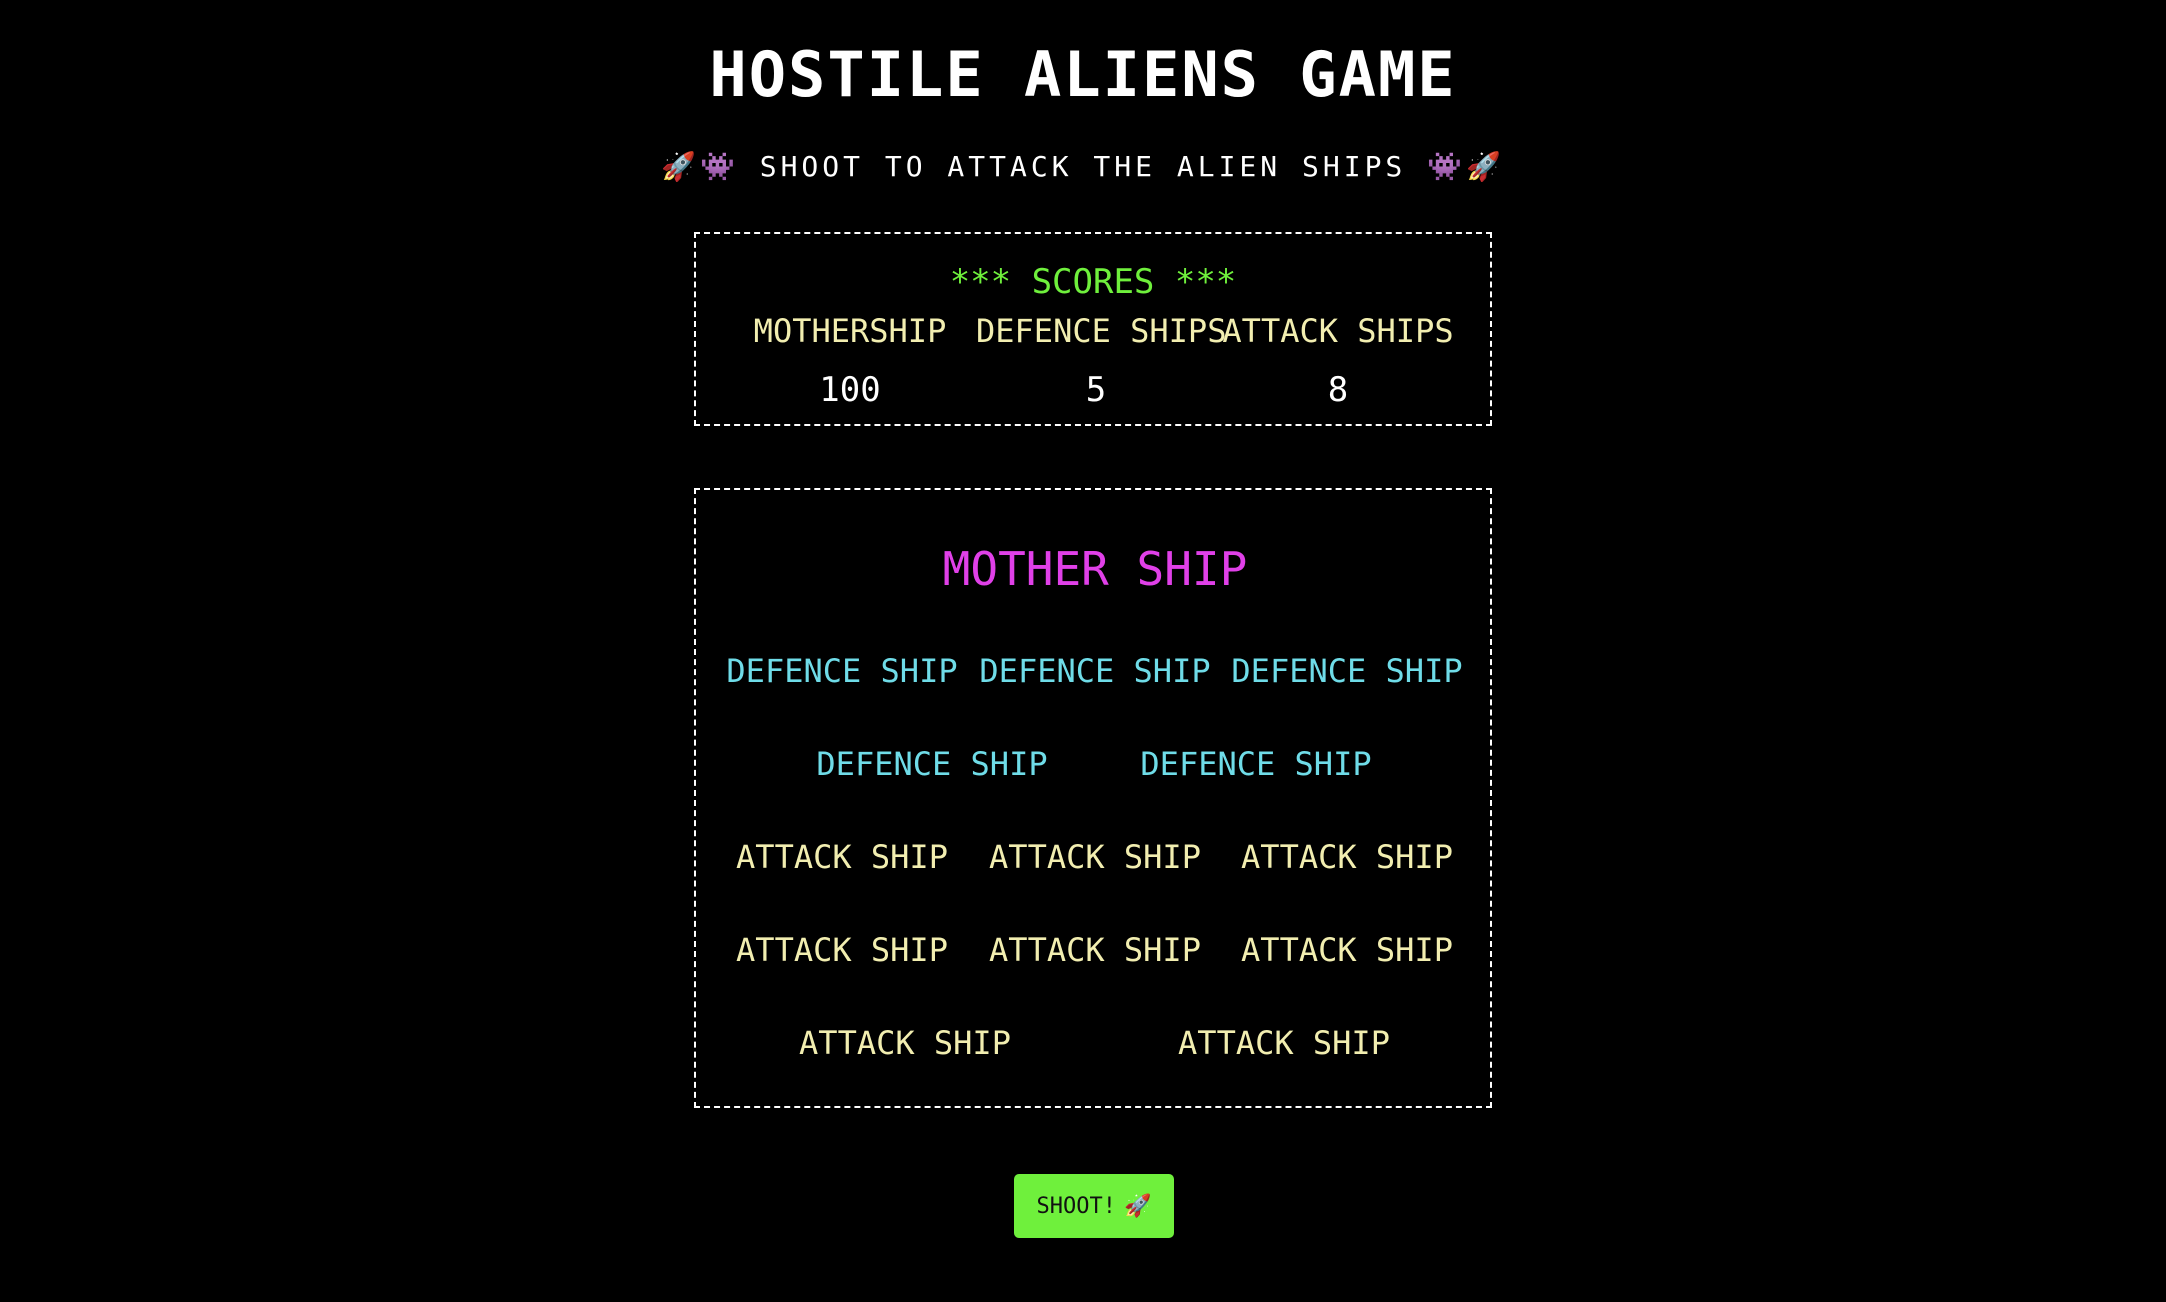 Image resolution: width=2166 pixels, height=1302 pixels. I want to click on mothership-score-value: 100, so click(850, 390).